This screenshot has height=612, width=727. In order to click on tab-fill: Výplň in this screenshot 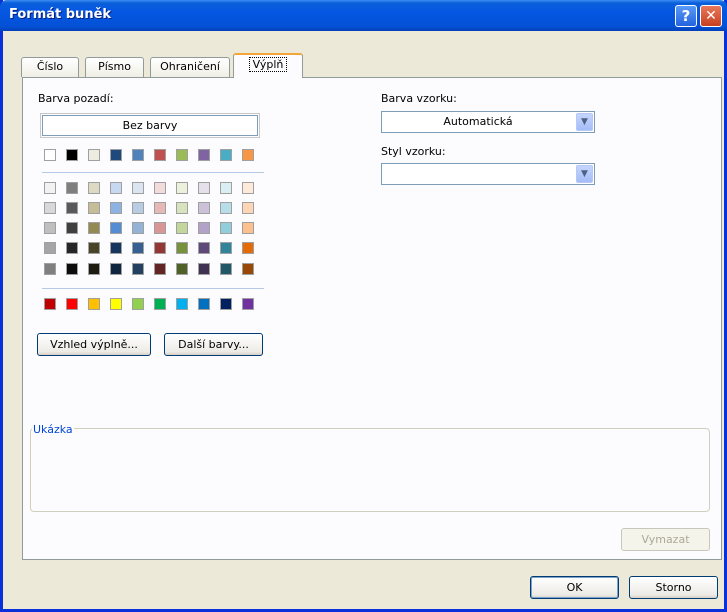, I will do `click(268, 65)`.